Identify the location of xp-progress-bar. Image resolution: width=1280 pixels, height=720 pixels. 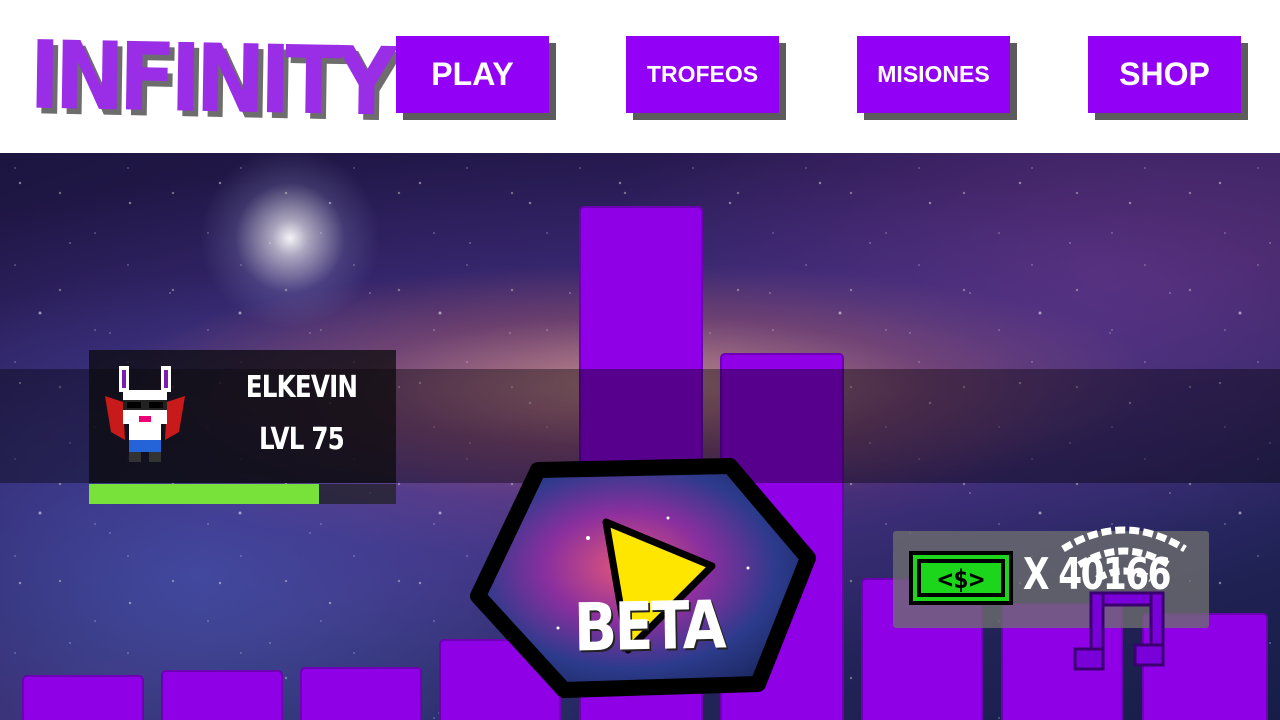
(242, 494).